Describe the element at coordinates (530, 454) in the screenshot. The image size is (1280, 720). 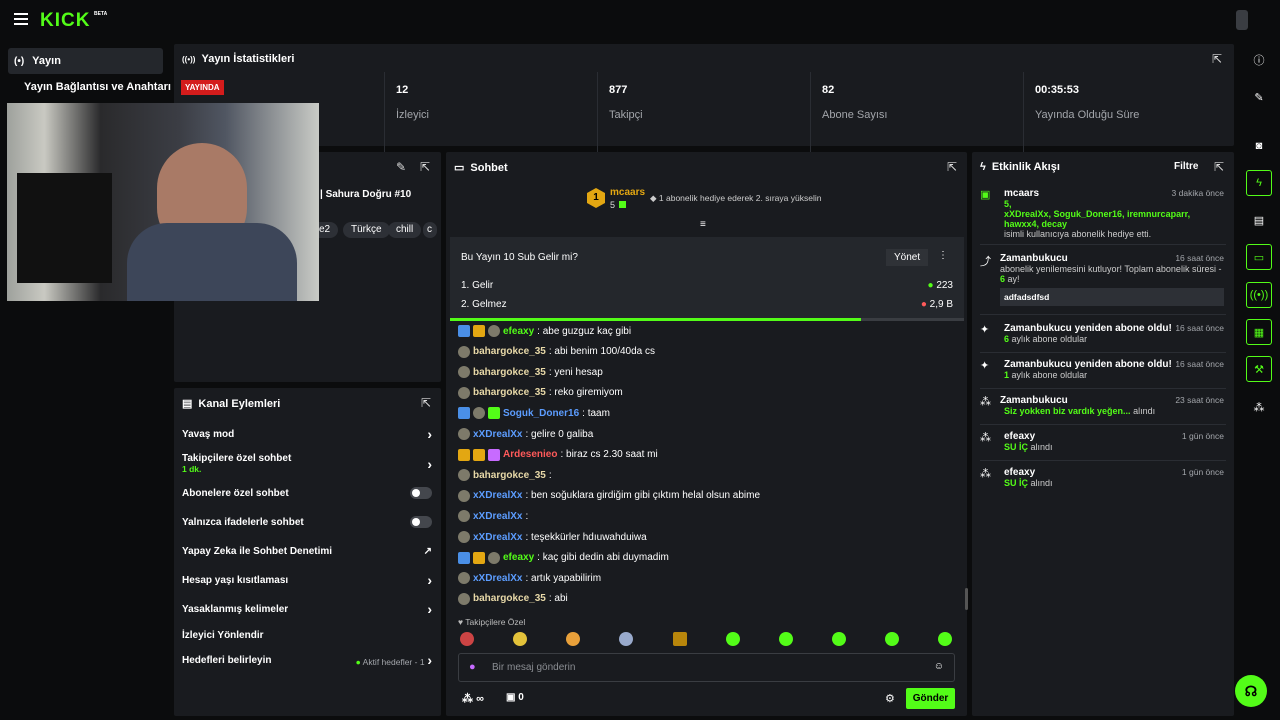
I see `chat-username: Ardesenieo` at that location.